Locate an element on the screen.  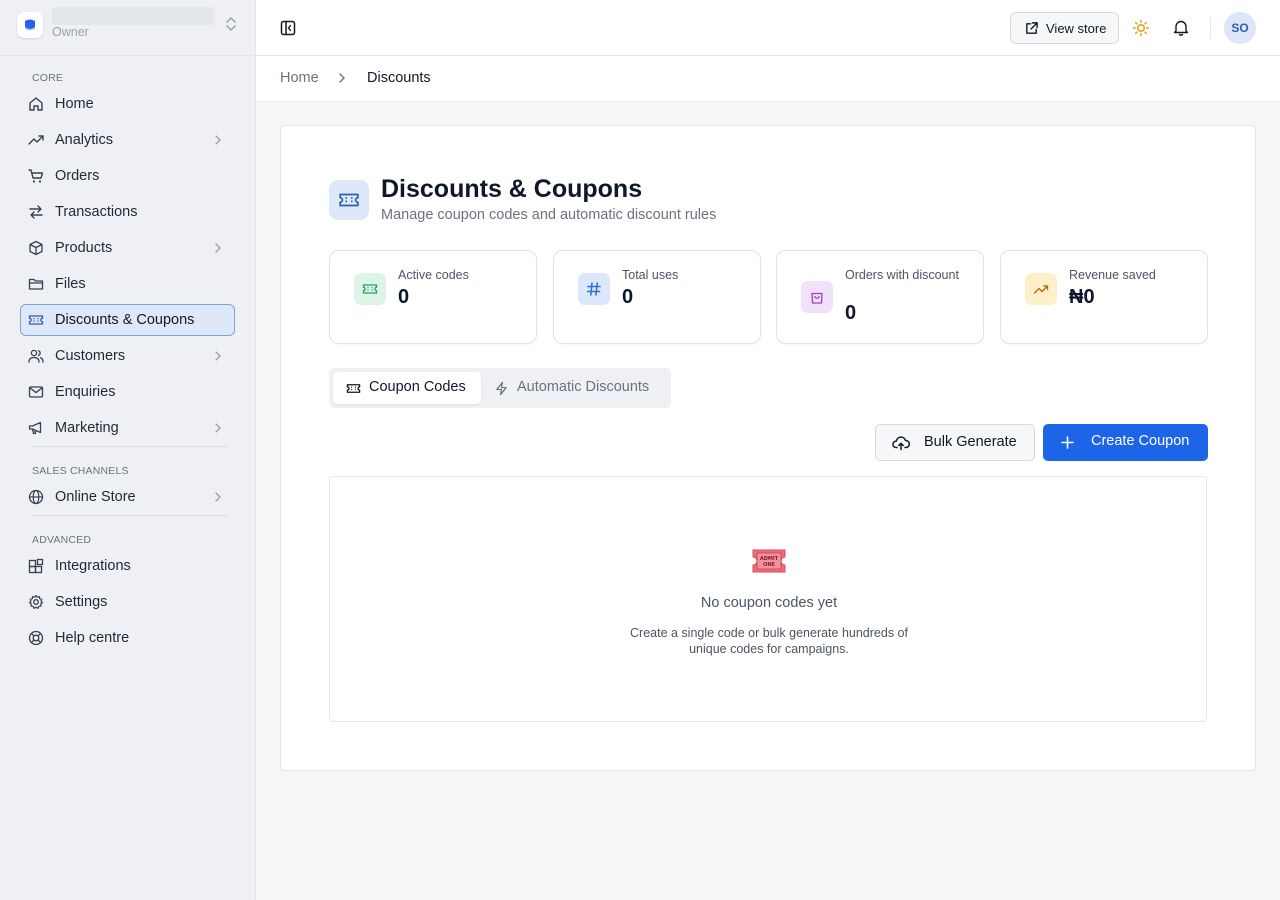
bulk-generate-button: Bulk Generate is located at coordinates (955, 442).